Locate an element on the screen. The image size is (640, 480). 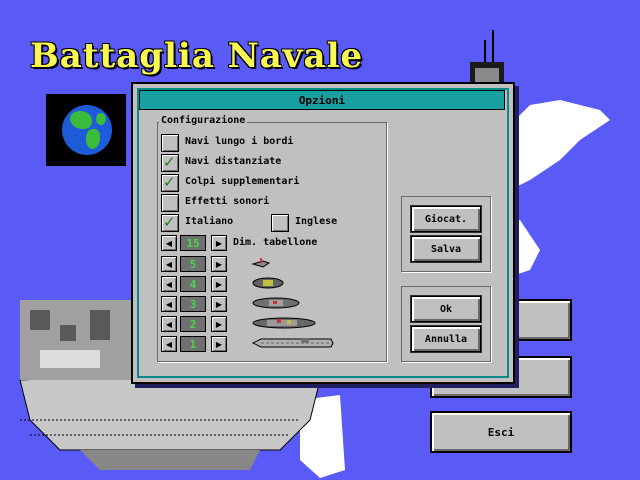
language-label-italiano: Italiano is located at coordinates (209, 221).